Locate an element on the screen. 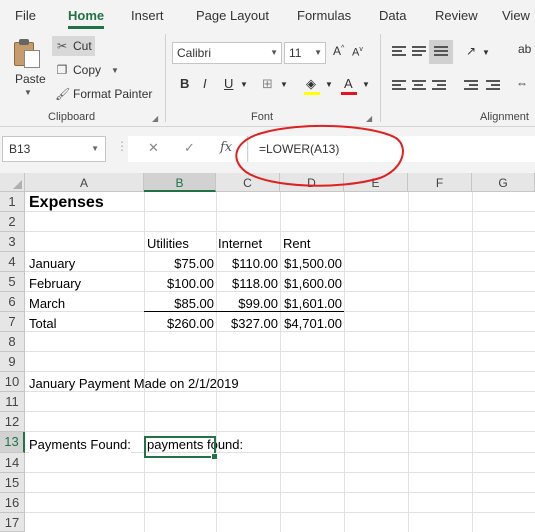  bold-button: B is located at coordinates (184, 83).